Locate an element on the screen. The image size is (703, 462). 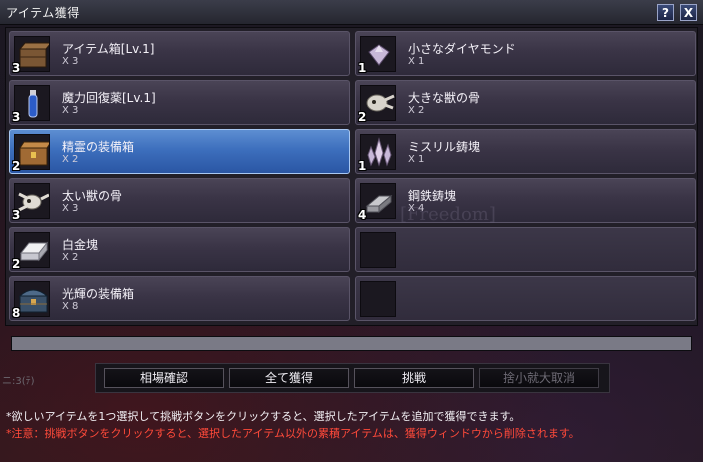
item-name: 魔力回復薬[Lv.1] is located at coordinates (109, 98).